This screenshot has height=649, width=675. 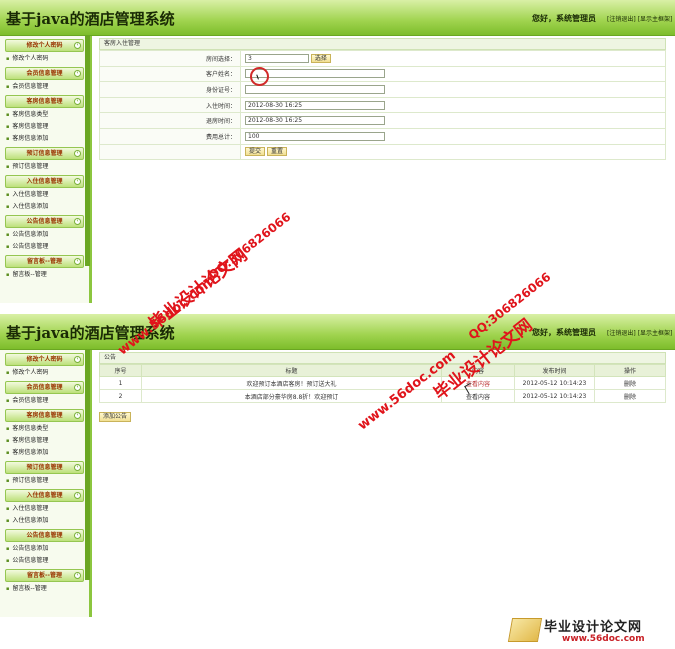 I want to click on footer-site-name: 毕业设计论文网, so click(x=593, y=627).